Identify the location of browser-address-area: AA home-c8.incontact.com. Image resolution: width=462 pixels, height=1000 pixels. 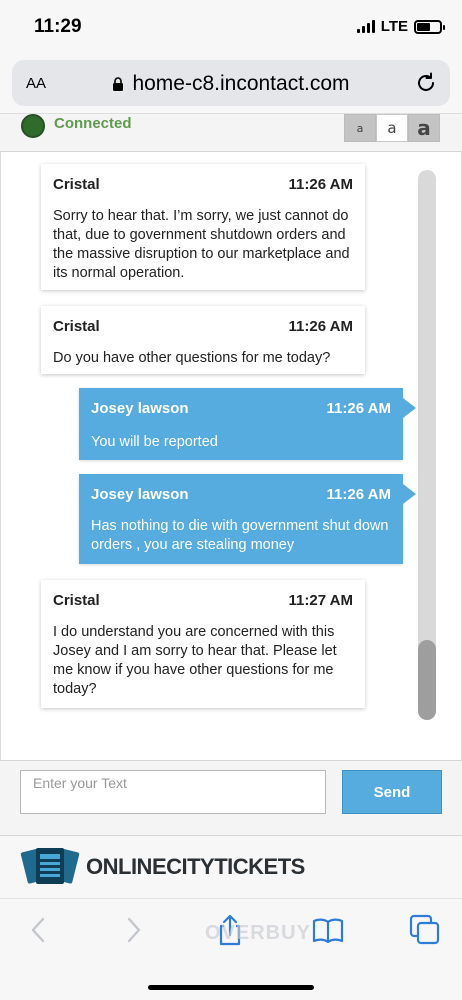
(231, 85).